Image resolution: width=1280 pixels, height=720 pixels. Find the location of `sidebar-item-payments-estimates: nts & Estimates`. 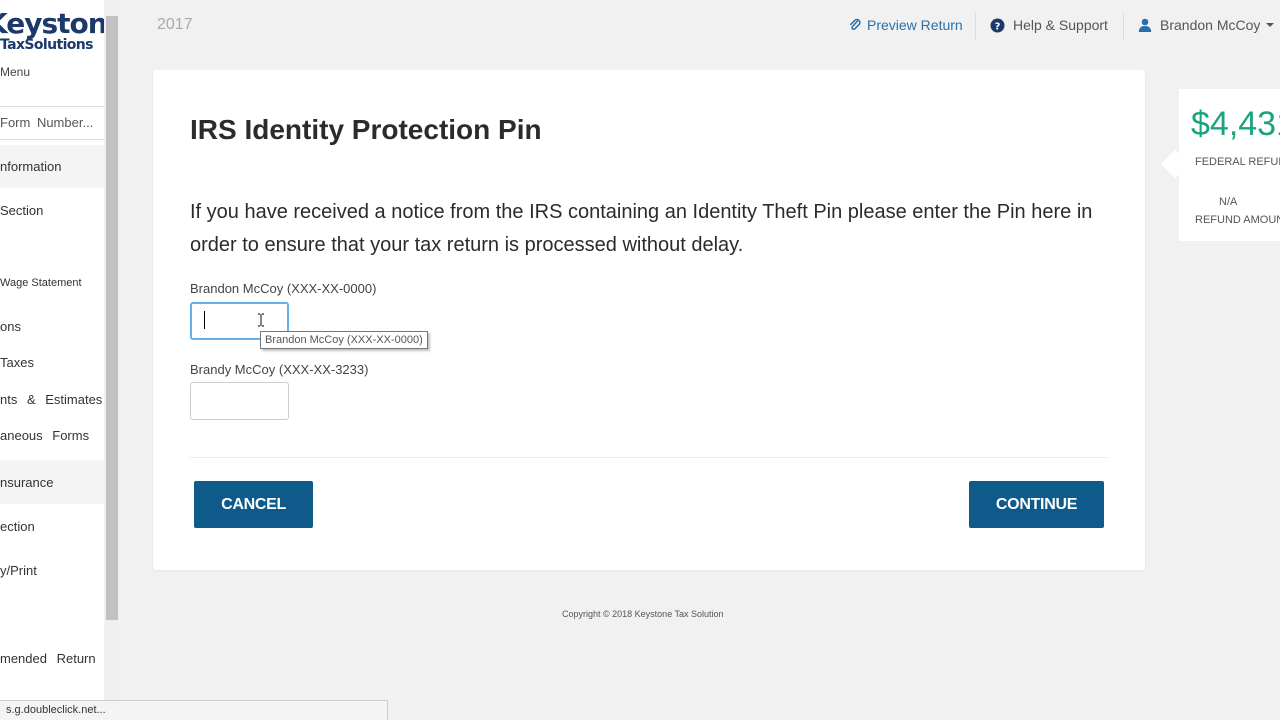

sidebar-item-payments-estimates: nts & Estimates is located at coordinates (51, 399).